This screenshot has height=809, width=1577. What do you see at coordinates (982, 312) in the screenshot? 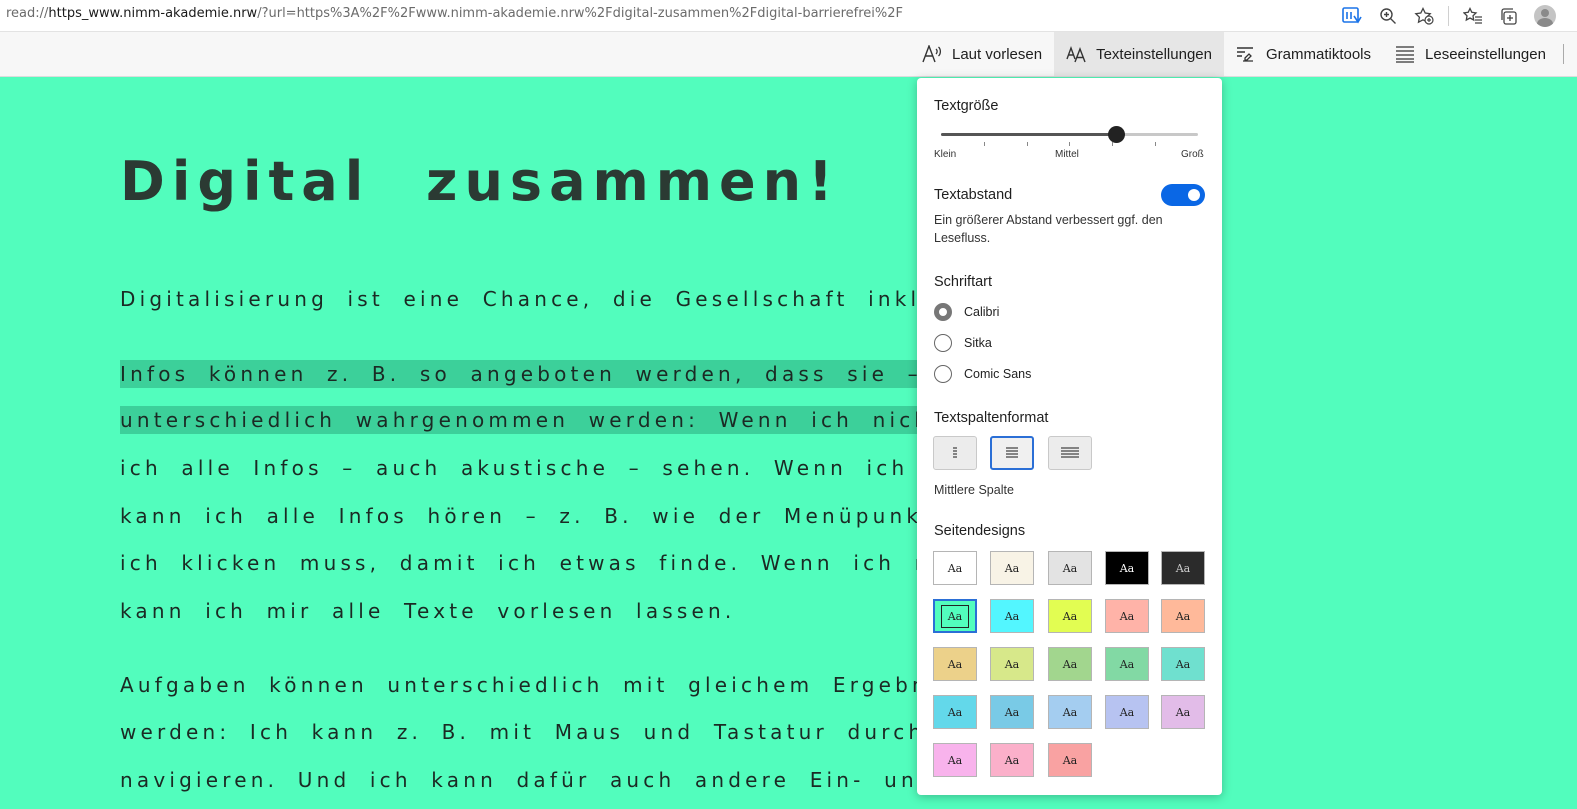
I see `font-option-label: Calibri` at bounding box center [982, 312].